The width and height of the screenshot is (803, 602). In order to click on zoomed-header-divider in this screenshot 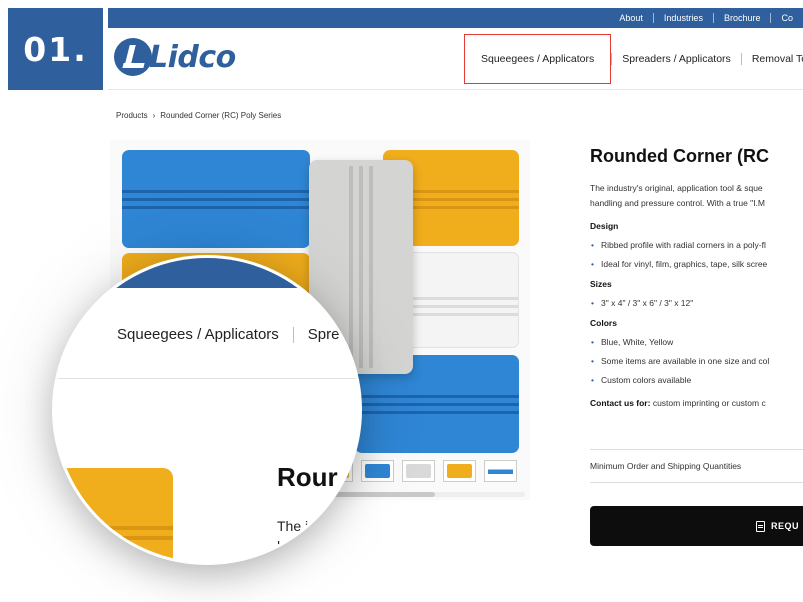, I will do `click(207, 378)`.